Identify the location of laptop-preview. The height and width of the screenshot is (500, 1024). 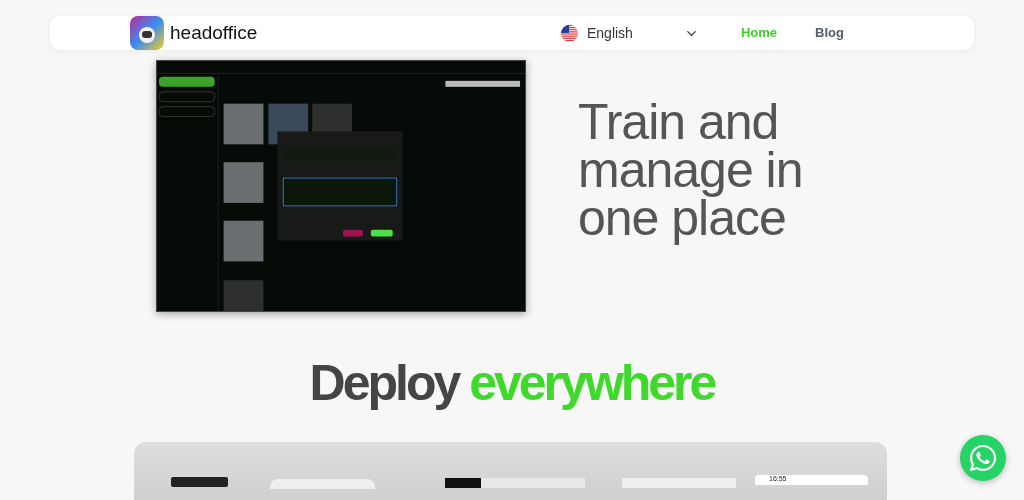
(199, 482).